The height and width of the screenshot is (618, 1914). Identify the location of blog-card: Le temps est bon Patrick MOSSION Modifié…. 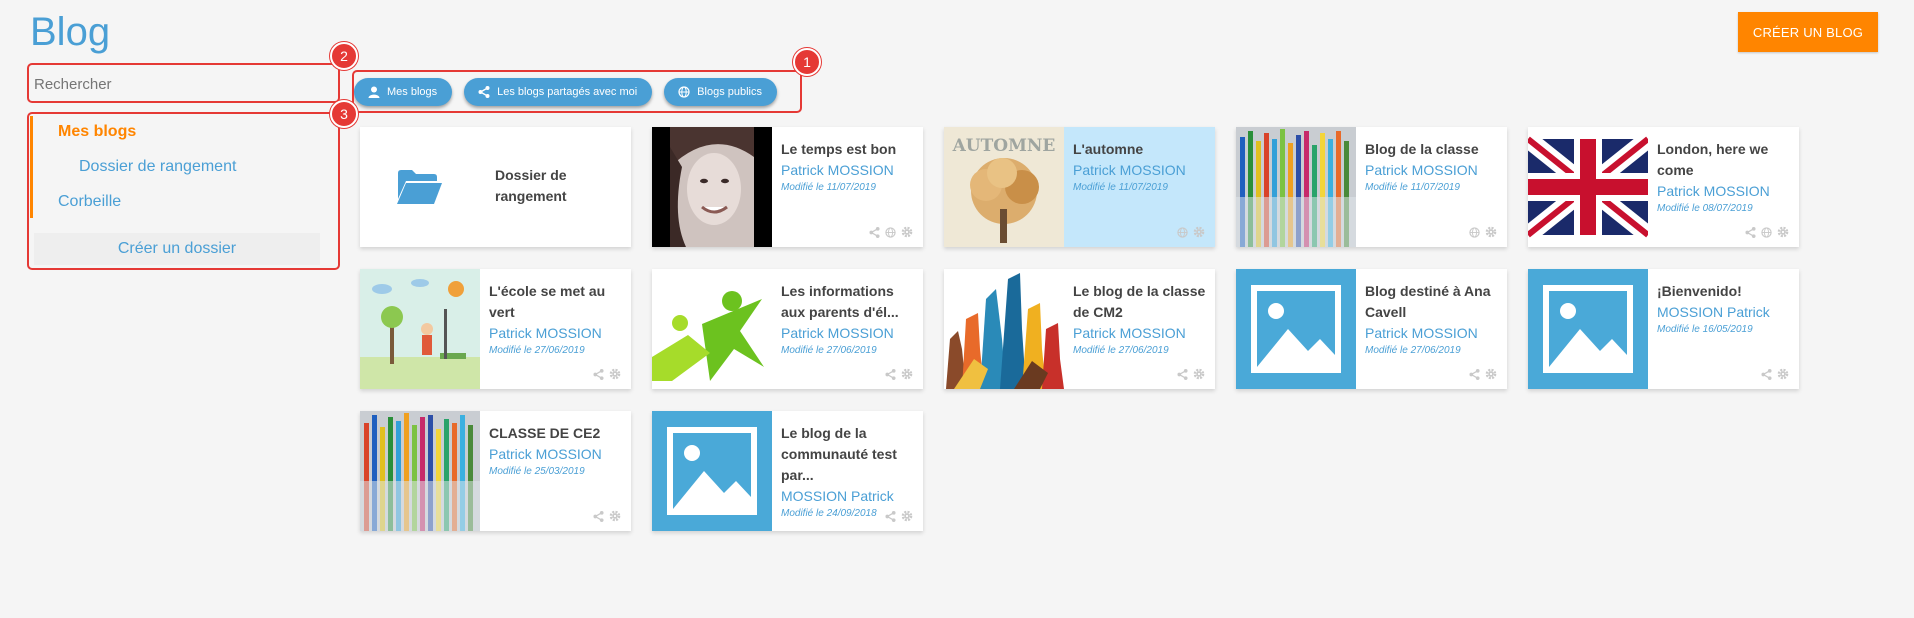
(787, 187).